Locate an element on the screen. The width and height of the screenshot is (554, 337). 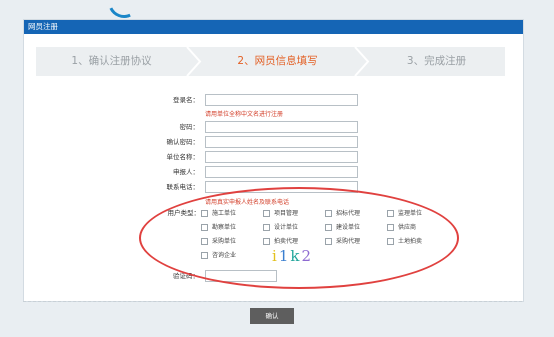
applicant-label: 申报人： is located at coordinates (186, 172).